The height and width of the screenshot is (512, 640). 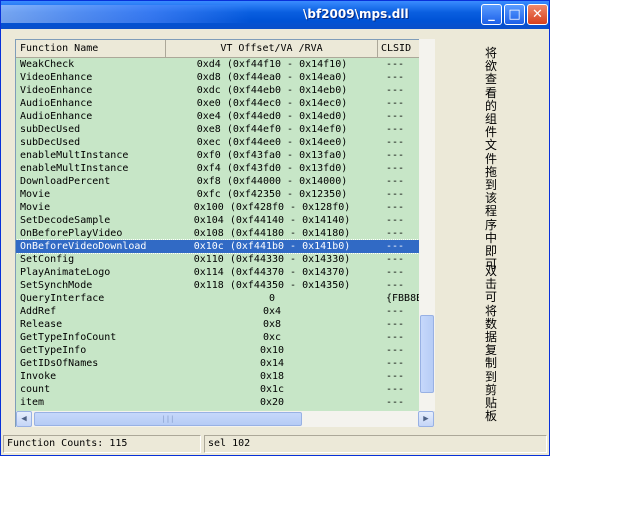 I want to click on table-row: AudioEnhance 0xe4 (0xf44ed0 - 0x14ed0) ---, so click(x=224, y=116).